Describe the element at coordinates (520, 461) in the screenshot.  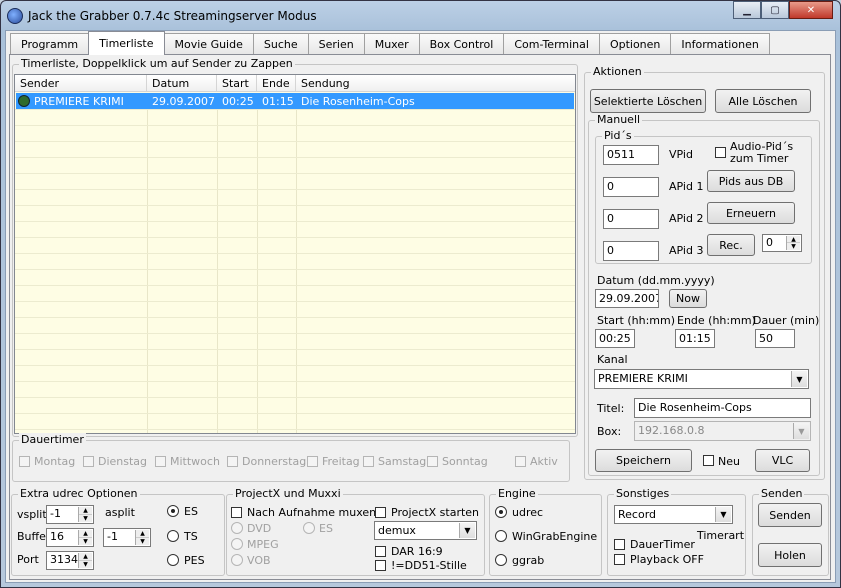
I see `checkbox-aktiv` at that location.